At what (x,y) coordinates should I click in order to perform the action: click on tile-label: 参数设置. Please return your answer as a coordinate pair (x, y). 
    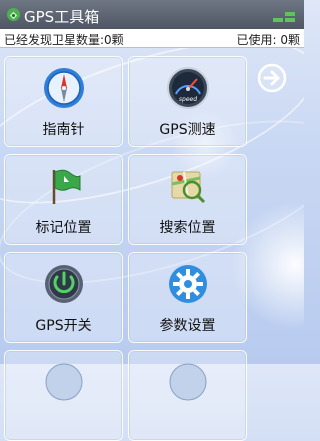
    Looking at the image, I should click on (187, 326).